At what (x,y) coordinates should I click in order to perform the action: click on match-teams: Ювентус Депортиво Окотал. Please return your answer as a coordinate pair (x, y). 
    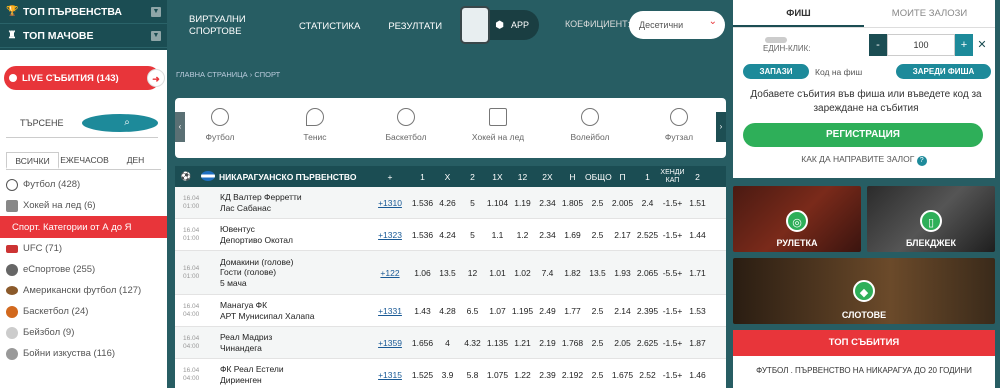
    Looking at the image, I should click on (295, 234).